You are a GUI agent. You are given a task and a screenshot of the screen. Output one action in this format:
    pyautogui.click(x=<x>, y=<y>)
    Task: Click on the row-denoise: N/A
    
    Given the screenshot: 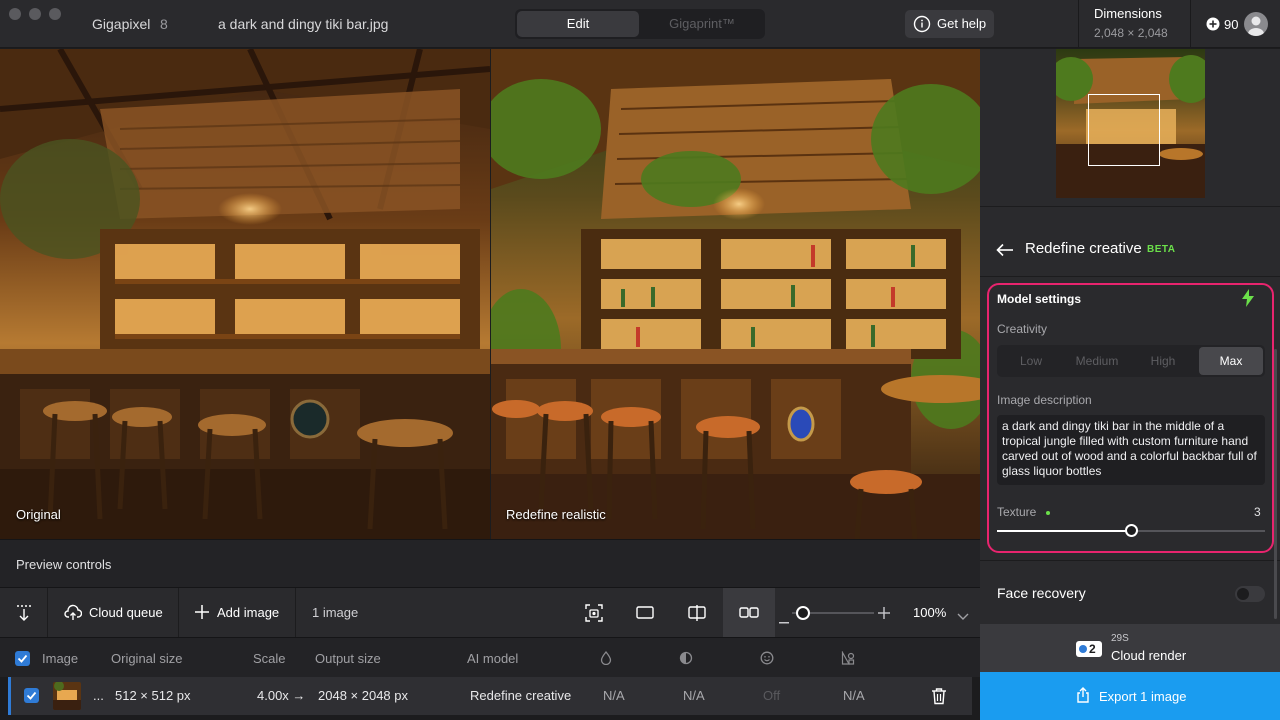 What is the action you would take?
    pyautogui.click(x=614, y=695)
    